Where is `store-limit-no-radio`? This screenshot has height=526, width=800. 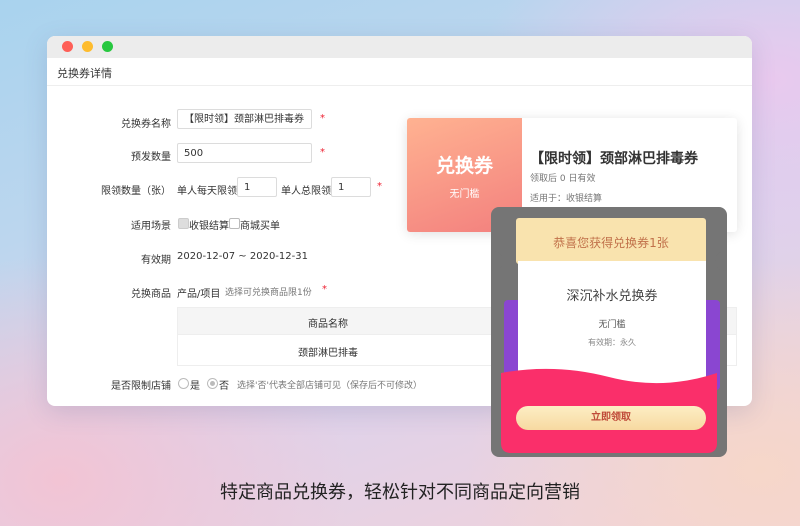
store-limit-no-radio is located at coordinates (212, 383).